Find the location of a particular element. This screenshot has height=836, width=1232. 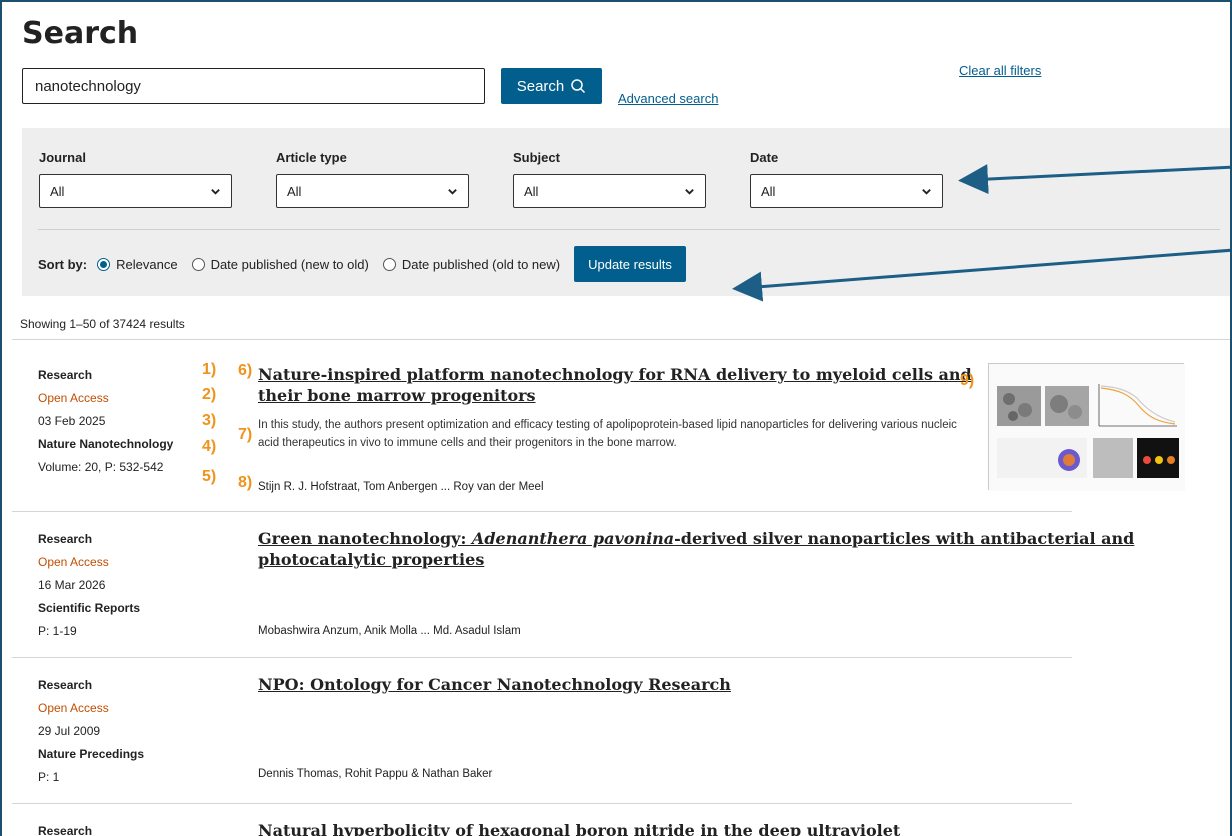

article-type-select-value: All is located at coordinates (294, 191).